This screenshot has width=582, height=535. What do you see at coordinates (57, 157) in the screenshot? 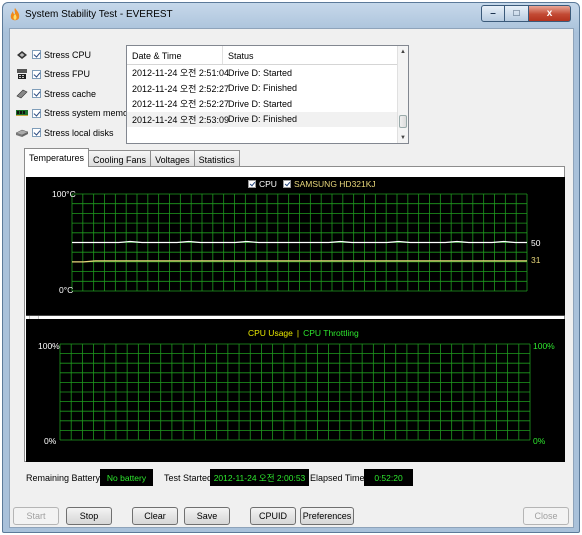
I see `tab-temperatures: Temperatures` at bounding box center [57, 157].